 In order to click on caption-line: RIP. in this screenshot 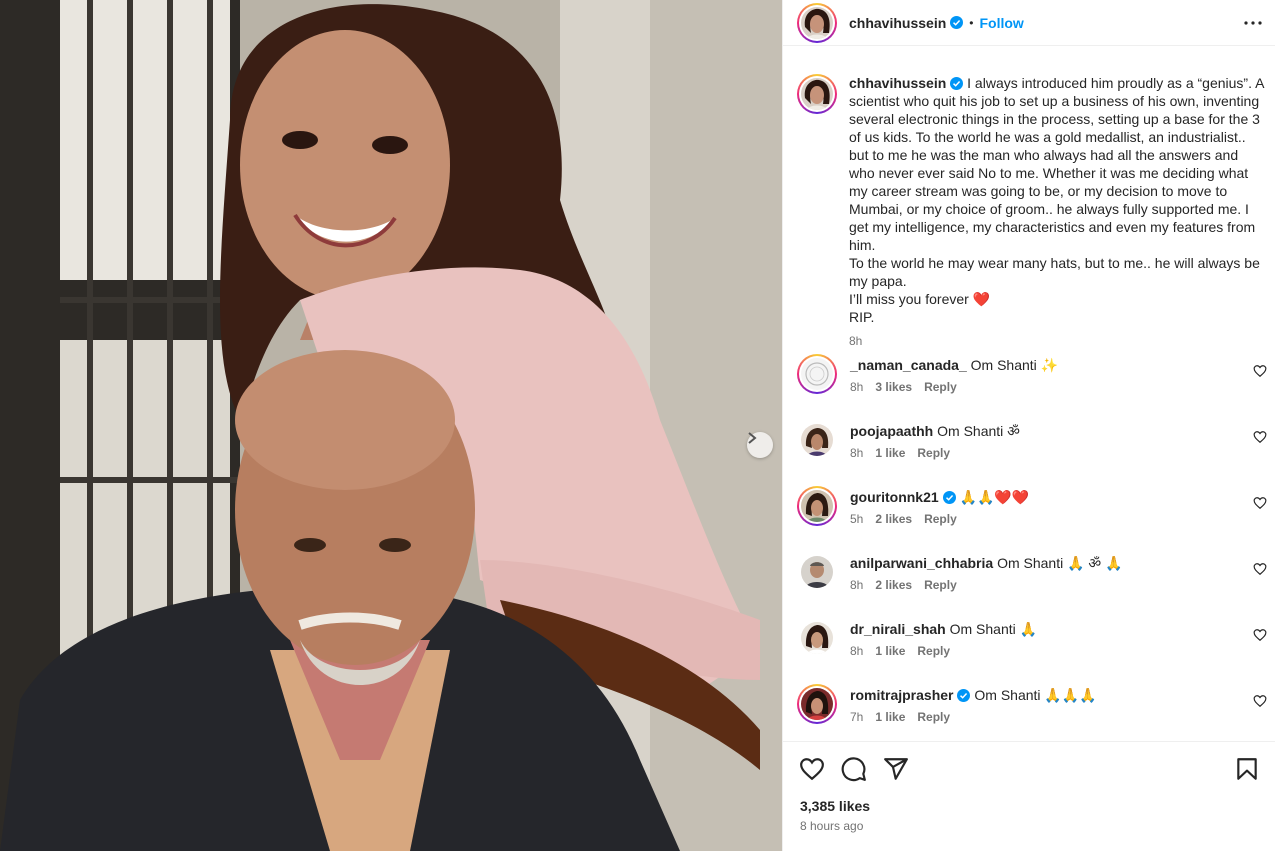, I will do `click(862, 317)`.